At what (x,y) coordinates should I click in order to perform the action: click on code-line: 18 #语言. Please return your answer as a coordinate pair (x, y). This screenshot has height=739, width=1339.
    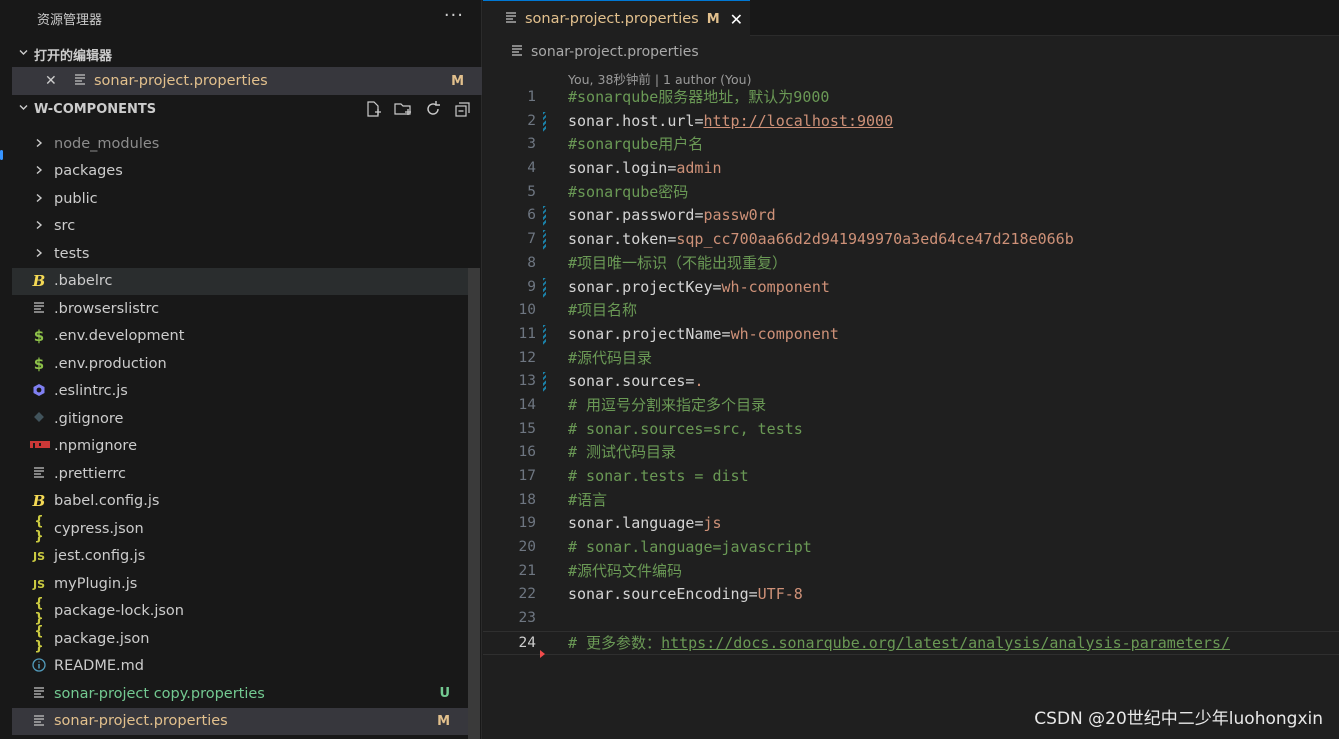
    Looking at the image, I should click on (911, 501).